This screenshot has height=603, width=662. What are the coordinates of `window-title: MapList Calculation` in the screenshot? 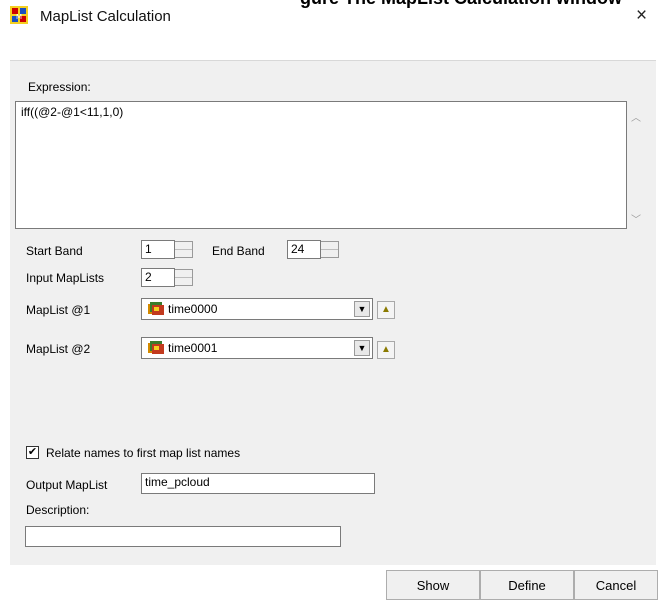 It's located at (105, 16).